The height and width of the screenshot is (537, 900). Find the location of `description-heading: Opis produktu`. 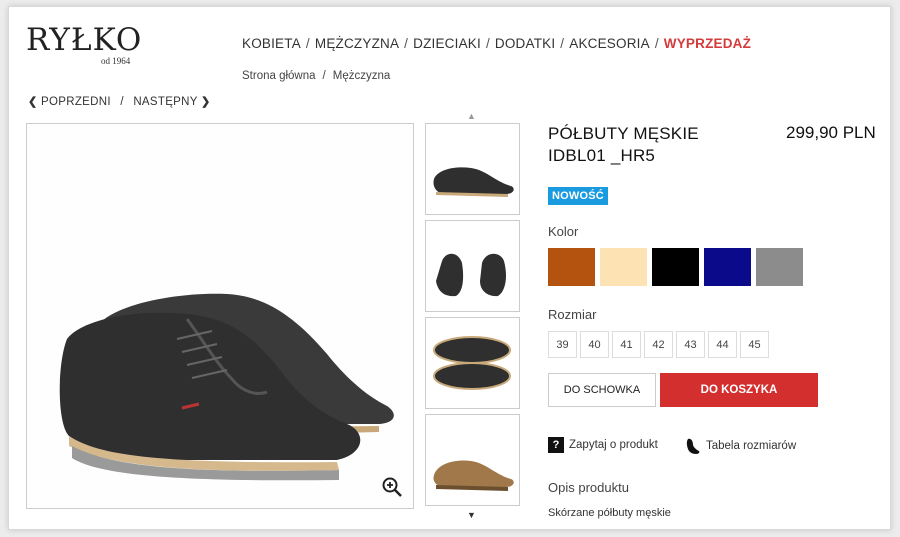

description-heading: Opis produktu is located at coordinates (588, 487).